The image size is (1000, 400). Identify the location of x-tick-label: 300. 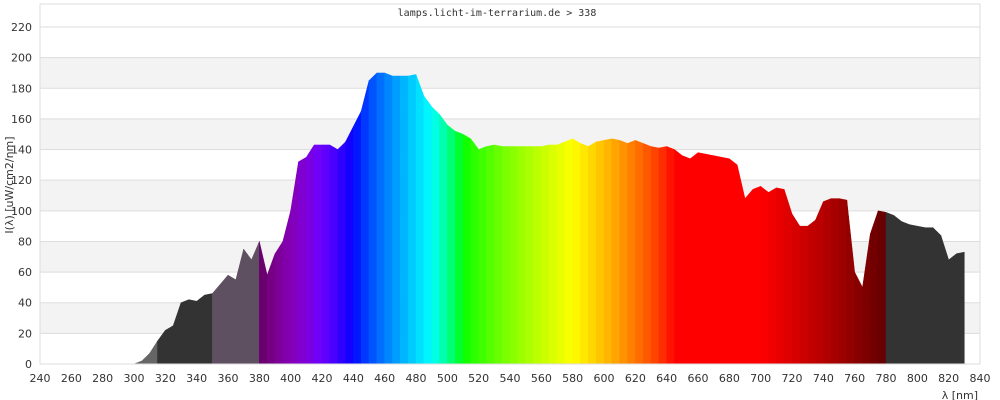
(134, 378).